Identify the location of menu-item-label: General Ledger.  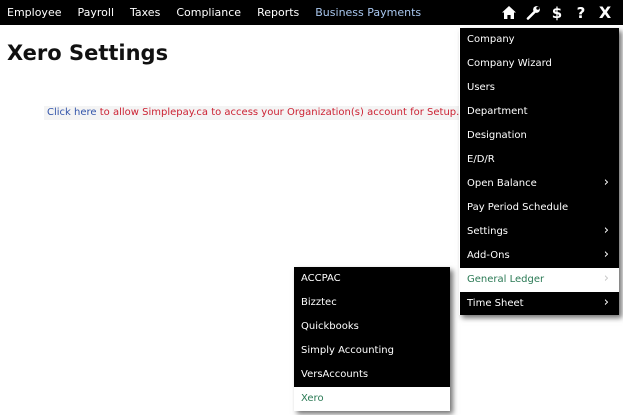
(506, 279).